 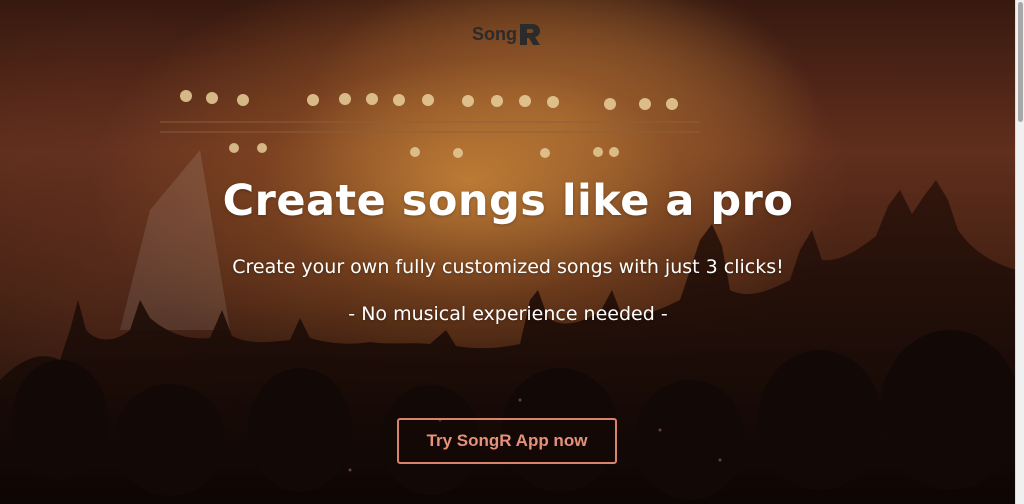 I want to click on page-scrollbar, so click(x=1019, y=252).